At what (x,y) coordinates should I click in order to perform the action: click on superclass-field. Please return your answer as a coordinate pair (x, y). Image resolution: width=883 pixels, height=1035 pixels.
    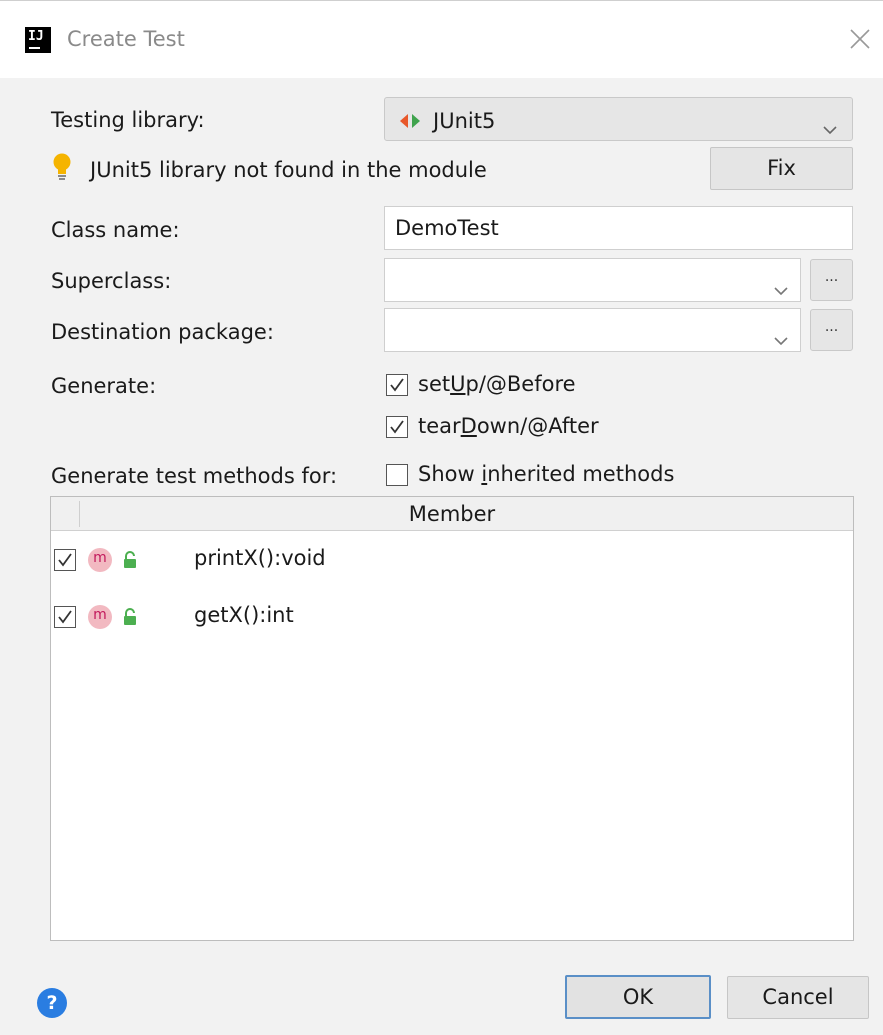
    Looking at the image, I should click on (592, 280).